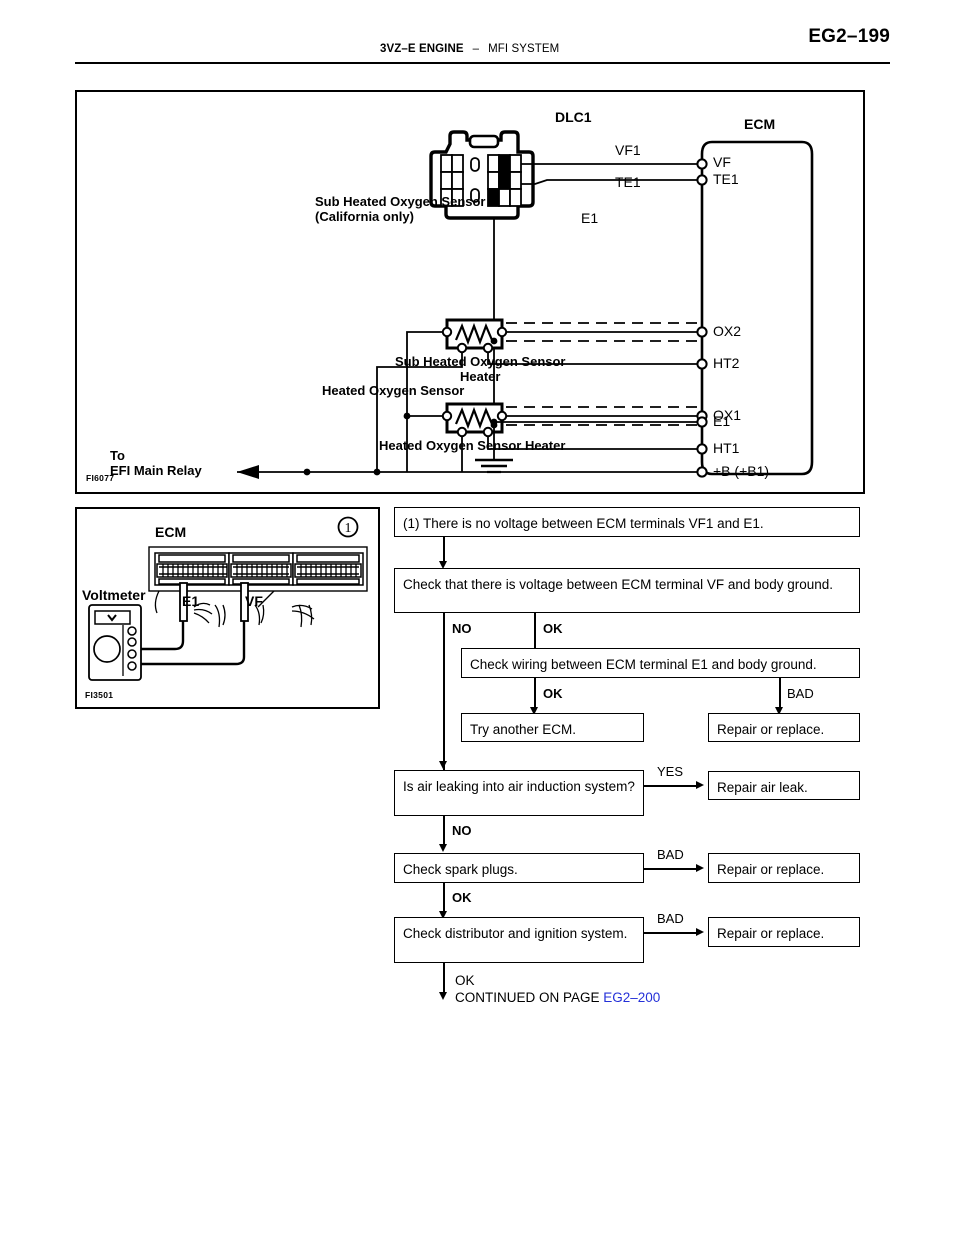  What do you see at coordinates (590, 218) in the screenshot?
I see `dlc-pin-e1: E1` at bounding box center [590, 218].